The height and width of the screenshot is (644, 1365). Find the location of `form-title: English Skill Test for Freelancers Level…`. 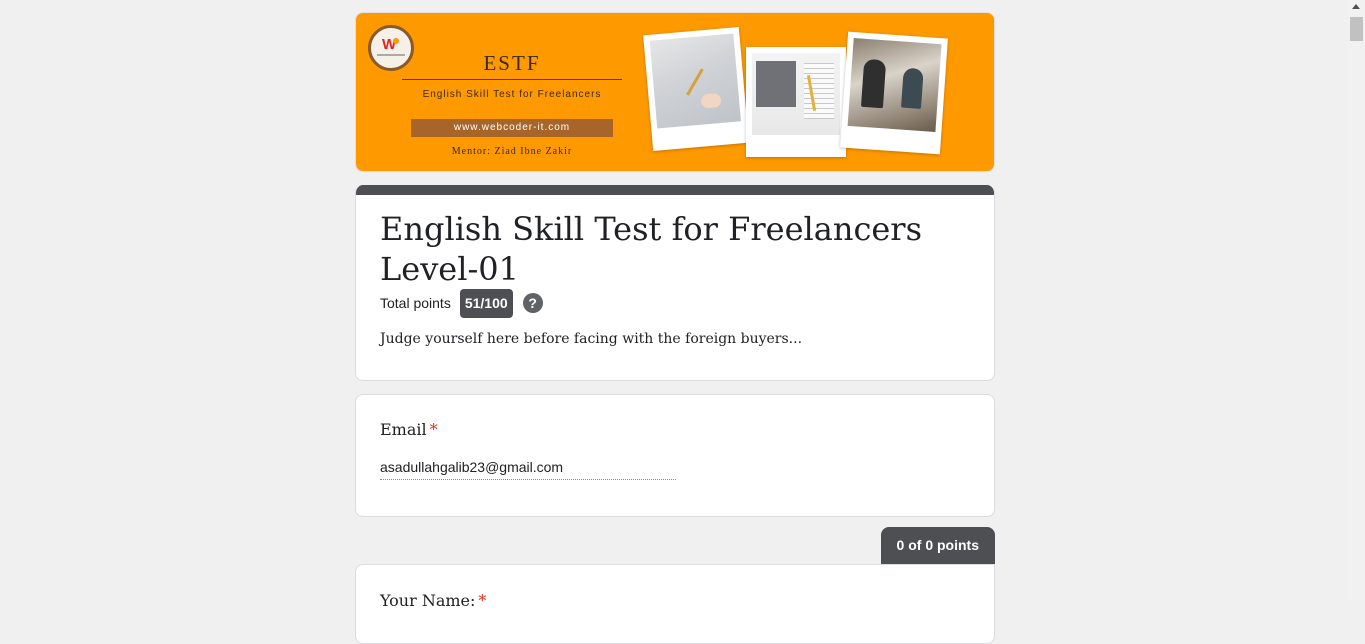

form-title: English Skill Test for Freelancers Level… is located at coordinates (651, 249).